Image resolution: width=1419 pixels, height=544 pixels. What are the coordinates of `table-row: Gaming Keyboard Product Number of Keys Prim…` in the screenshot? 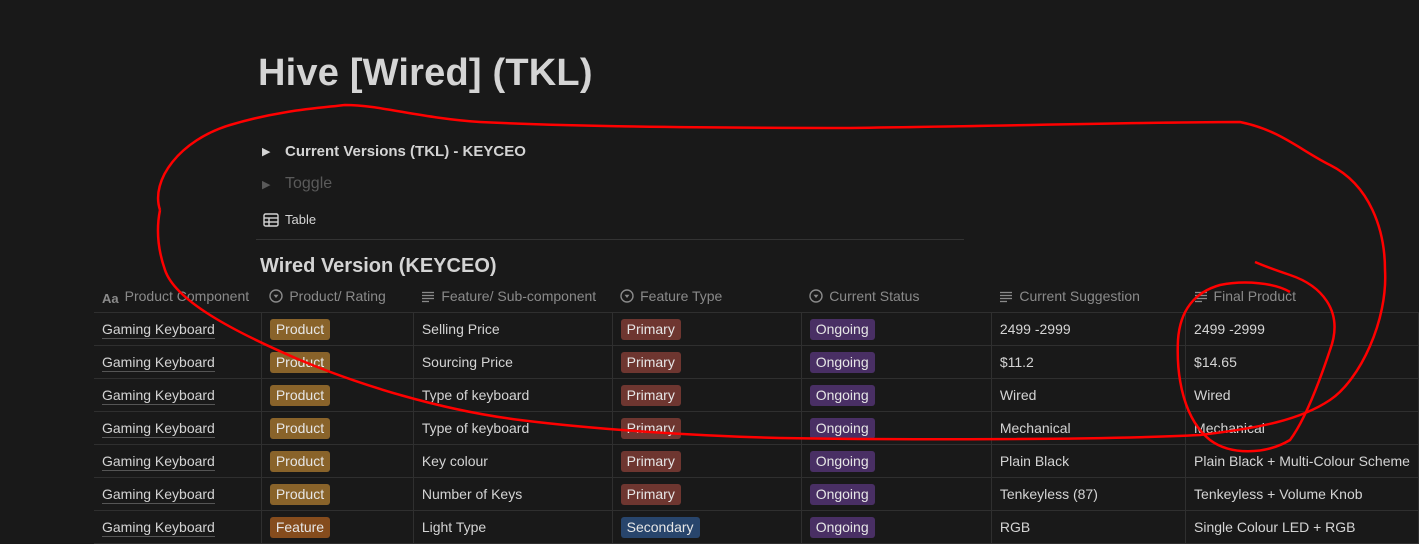 It's located at (756, 494).